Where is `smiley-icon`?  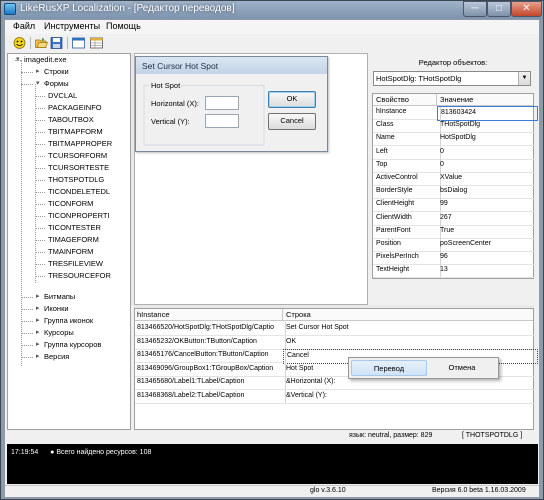
smiley-icon is located at coordinates (19, 43).